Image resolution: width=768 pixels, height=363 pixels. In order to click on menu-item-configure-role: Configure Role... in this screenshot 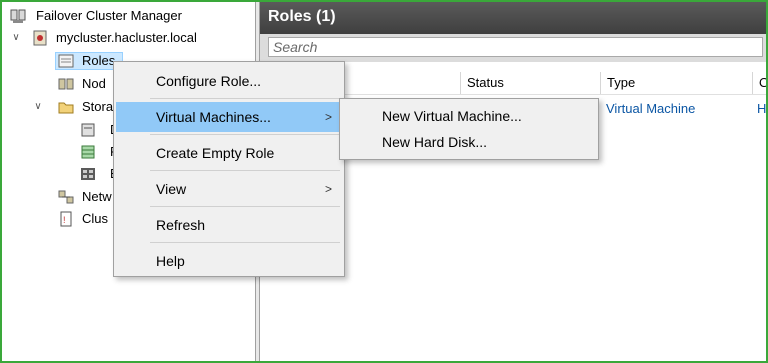, I will do `click(229, 81)`.